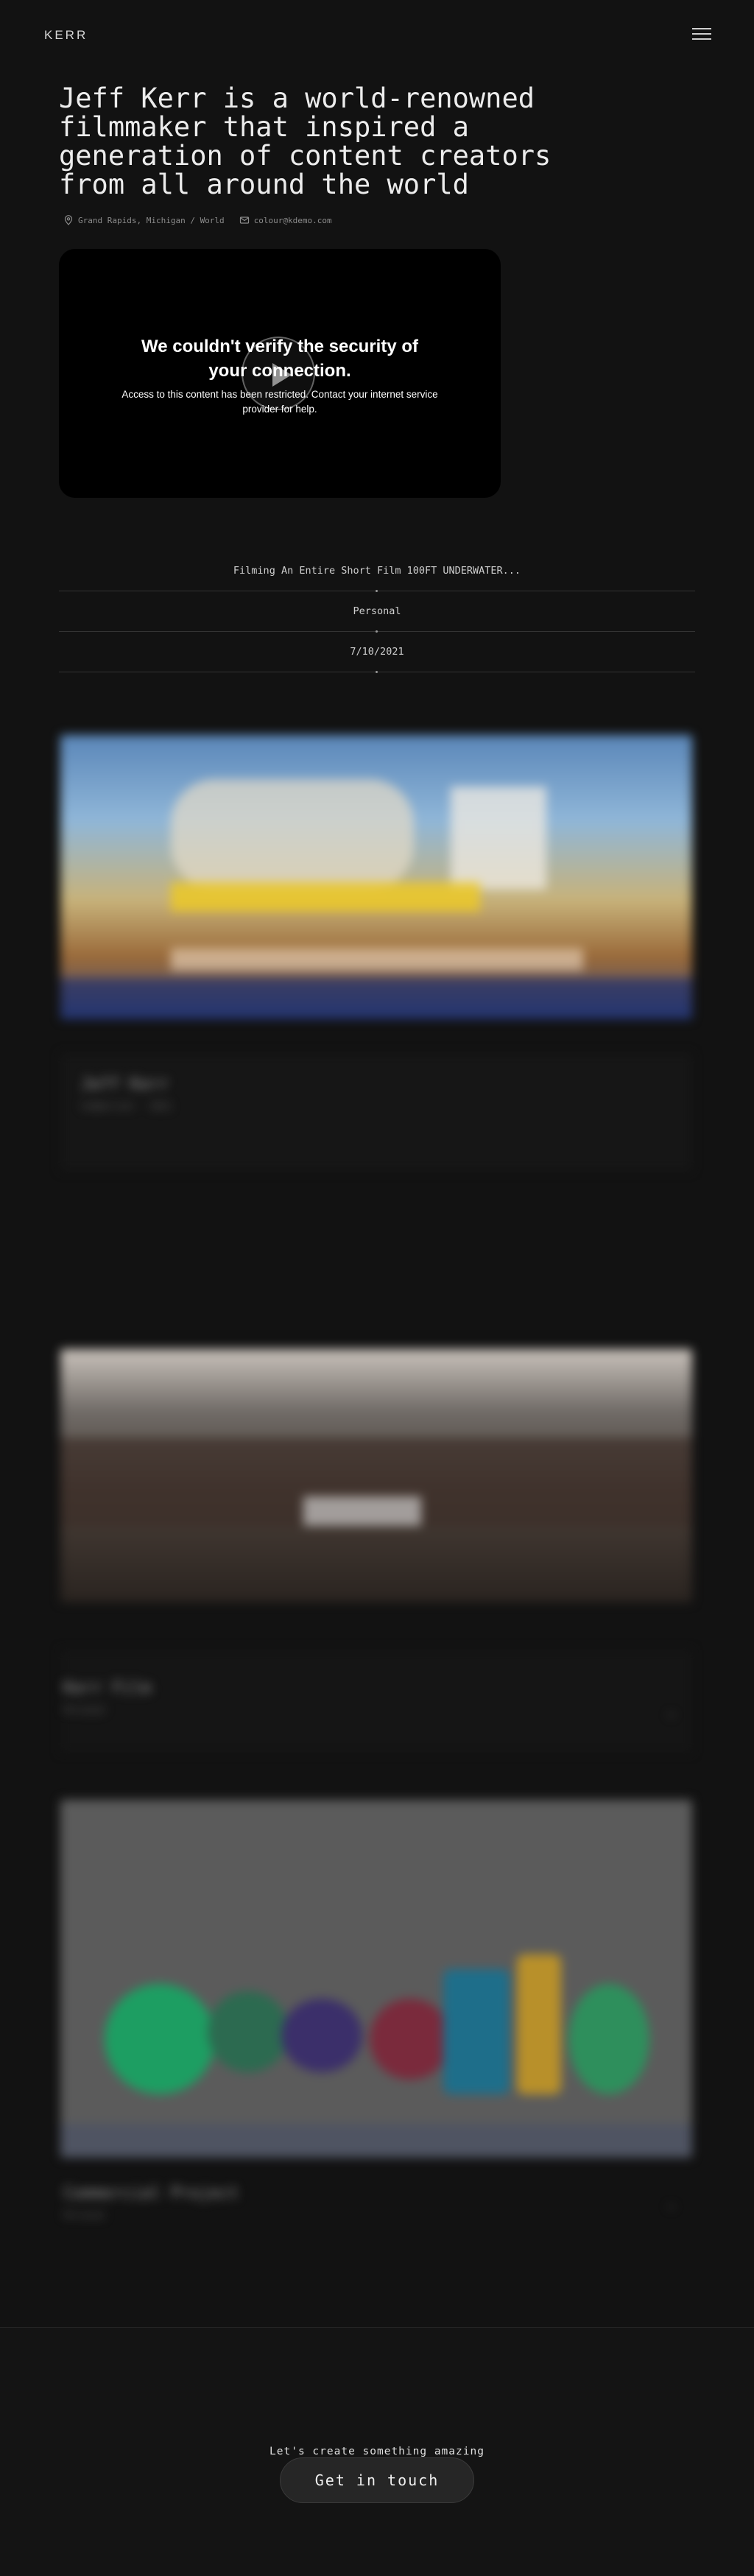 Image resolution: width=754 pixels, height=2576 pixels. I want to click on project-card-3: Commercial Project Personal, so click(151, 2202).